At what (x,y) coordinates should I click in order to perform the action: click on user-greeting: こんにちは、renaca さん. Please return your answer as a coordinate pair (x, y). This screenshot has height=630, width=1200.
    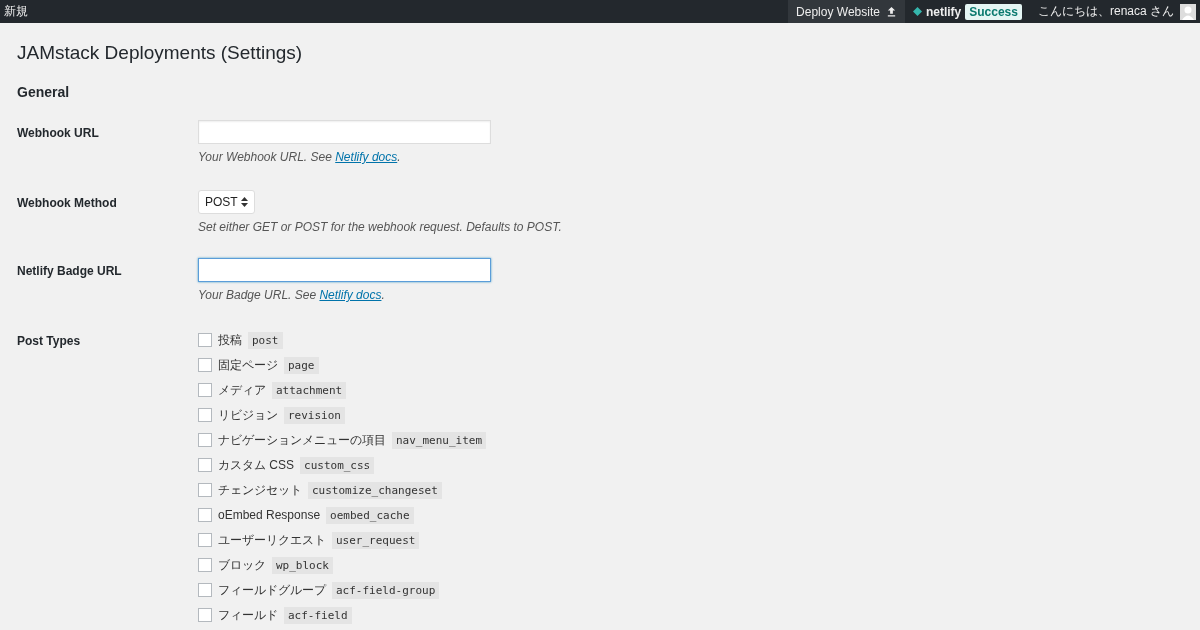
    Looking at the image, I should click on (1114, 11).